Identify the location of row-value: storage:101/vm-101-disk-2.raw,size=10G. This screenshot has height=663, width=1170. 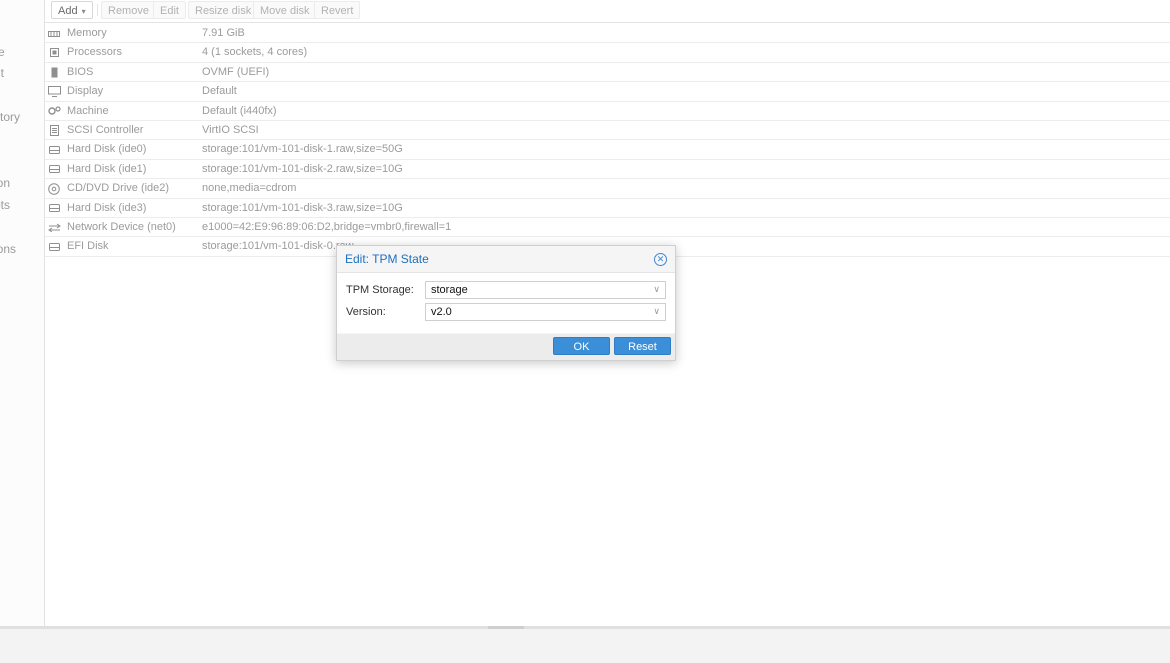
(302, 168).